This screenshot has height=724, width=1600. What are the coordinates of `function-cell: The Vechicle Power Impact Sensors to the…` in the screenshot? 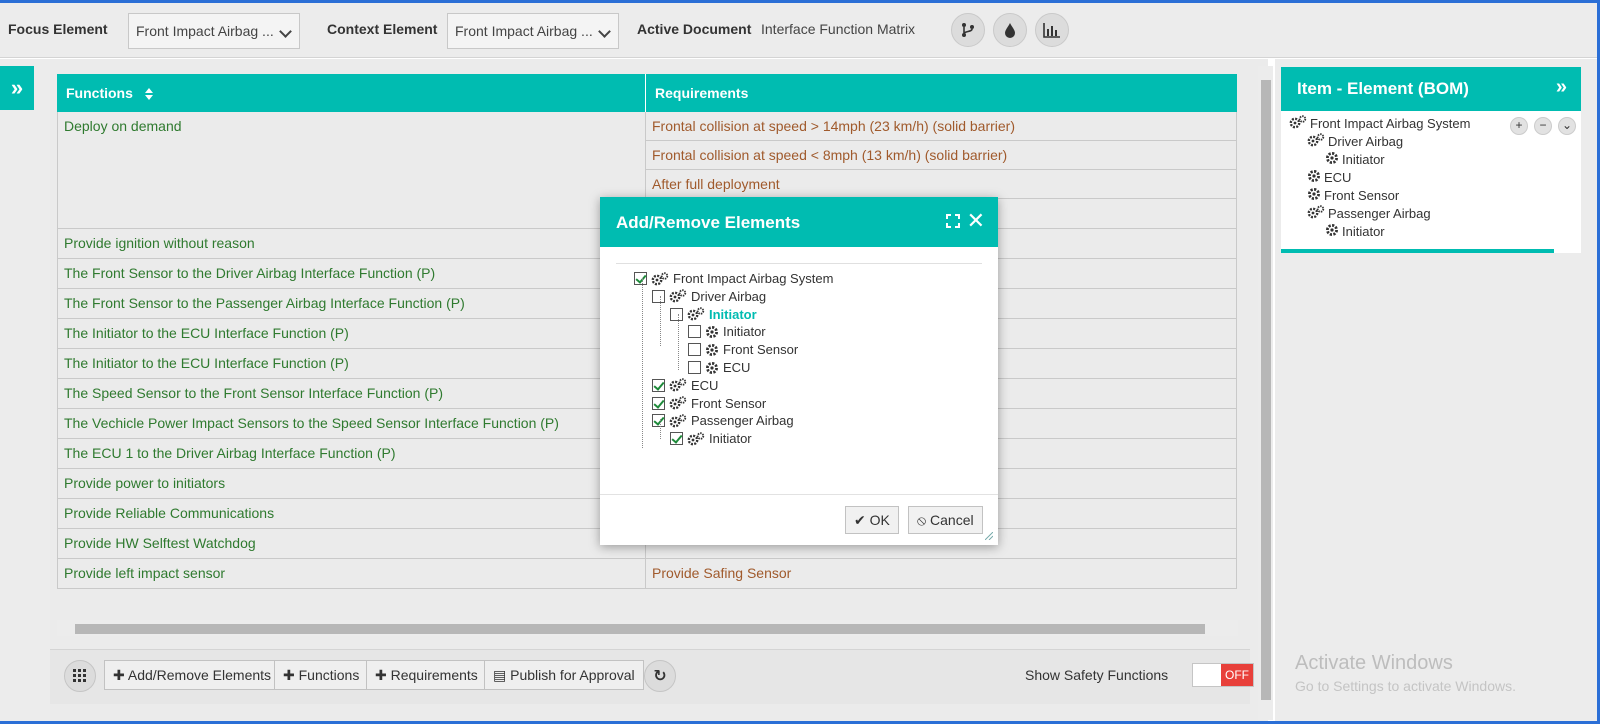 It's located at (352, 423).